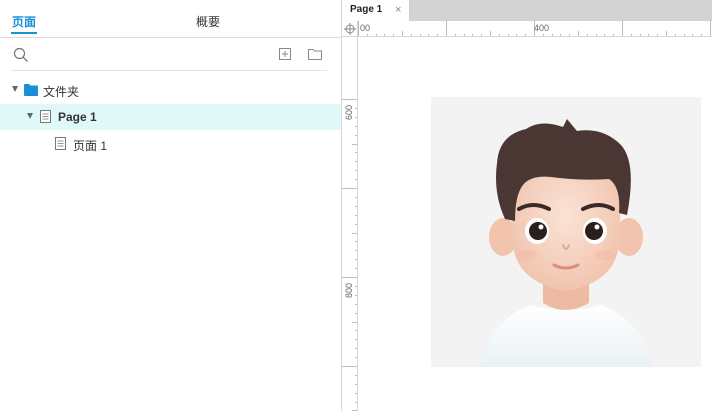 This screenshot has width=712, height=411. What do you see at coordinates (398, 10) in the screenshot?
I see `close-icon: ×` at bounding box center [398, 10].